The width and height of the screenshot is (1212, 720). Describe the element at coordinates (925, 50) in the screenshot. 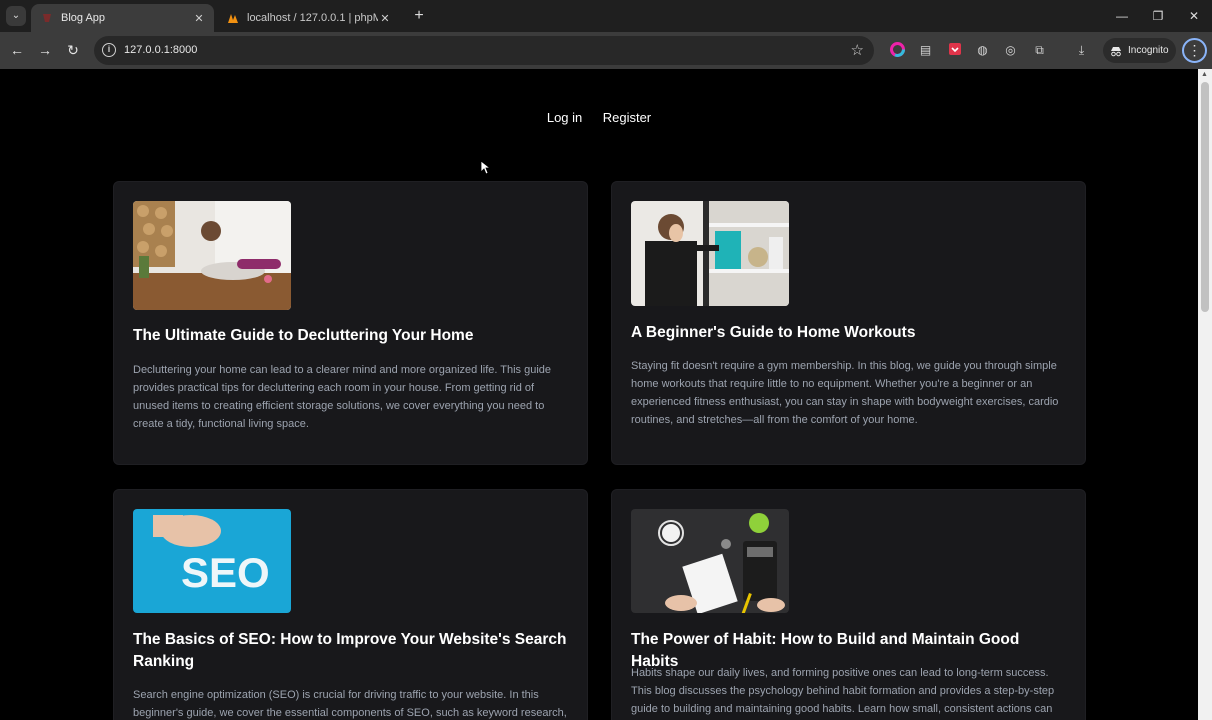

I see `cards-extension-icon: ▤` at that location.